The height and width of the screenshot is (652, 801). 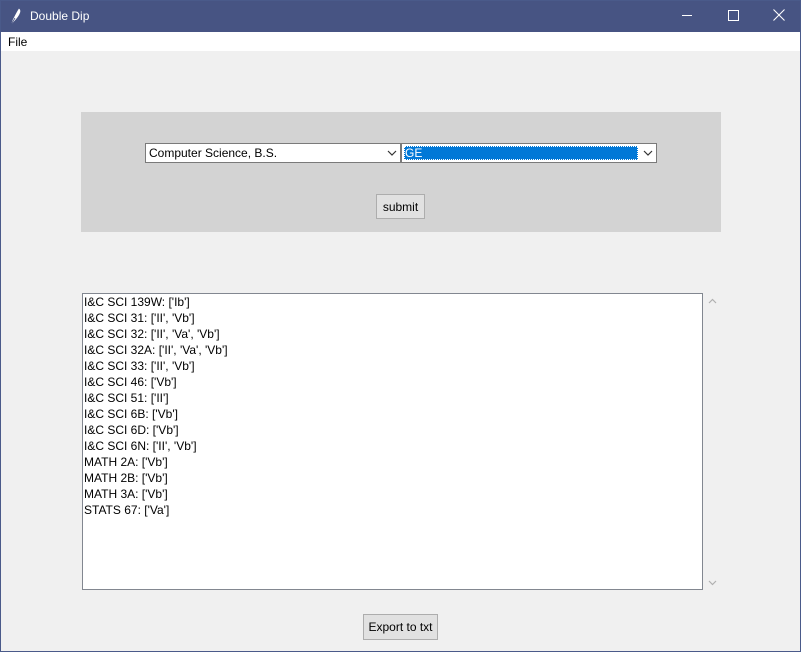 I want to click on major-select: Computer Science, B.S., so click(x=273, y=153).